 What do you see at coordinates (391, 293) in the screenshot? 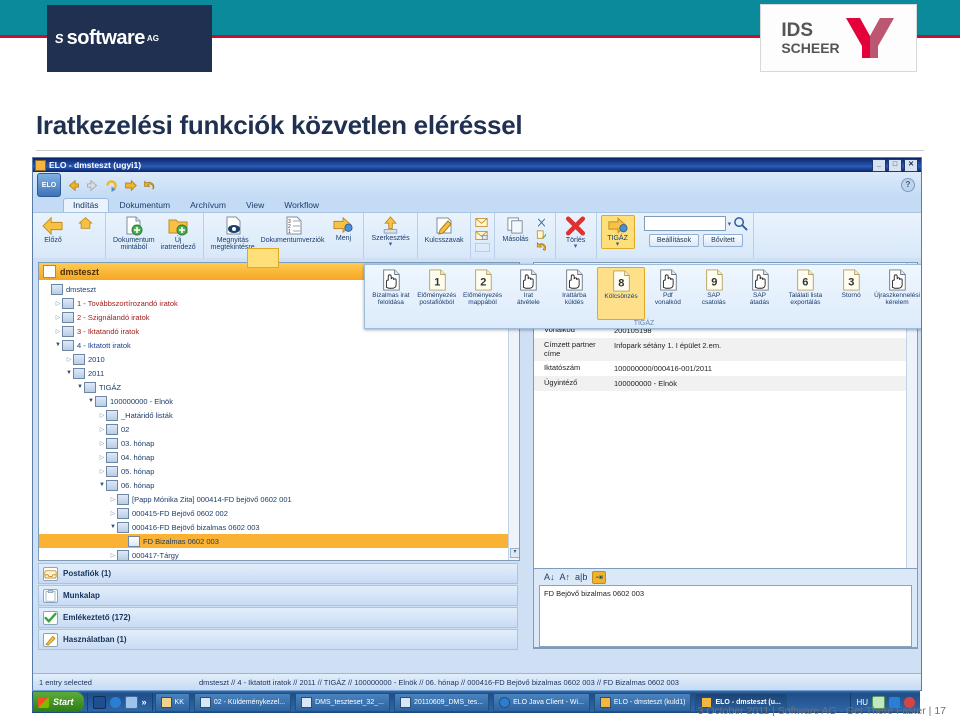
I see `popup-button-bizalmas-irat-feloldasa: Bizalmas irat feloldása` at bounding box center [391, 293].